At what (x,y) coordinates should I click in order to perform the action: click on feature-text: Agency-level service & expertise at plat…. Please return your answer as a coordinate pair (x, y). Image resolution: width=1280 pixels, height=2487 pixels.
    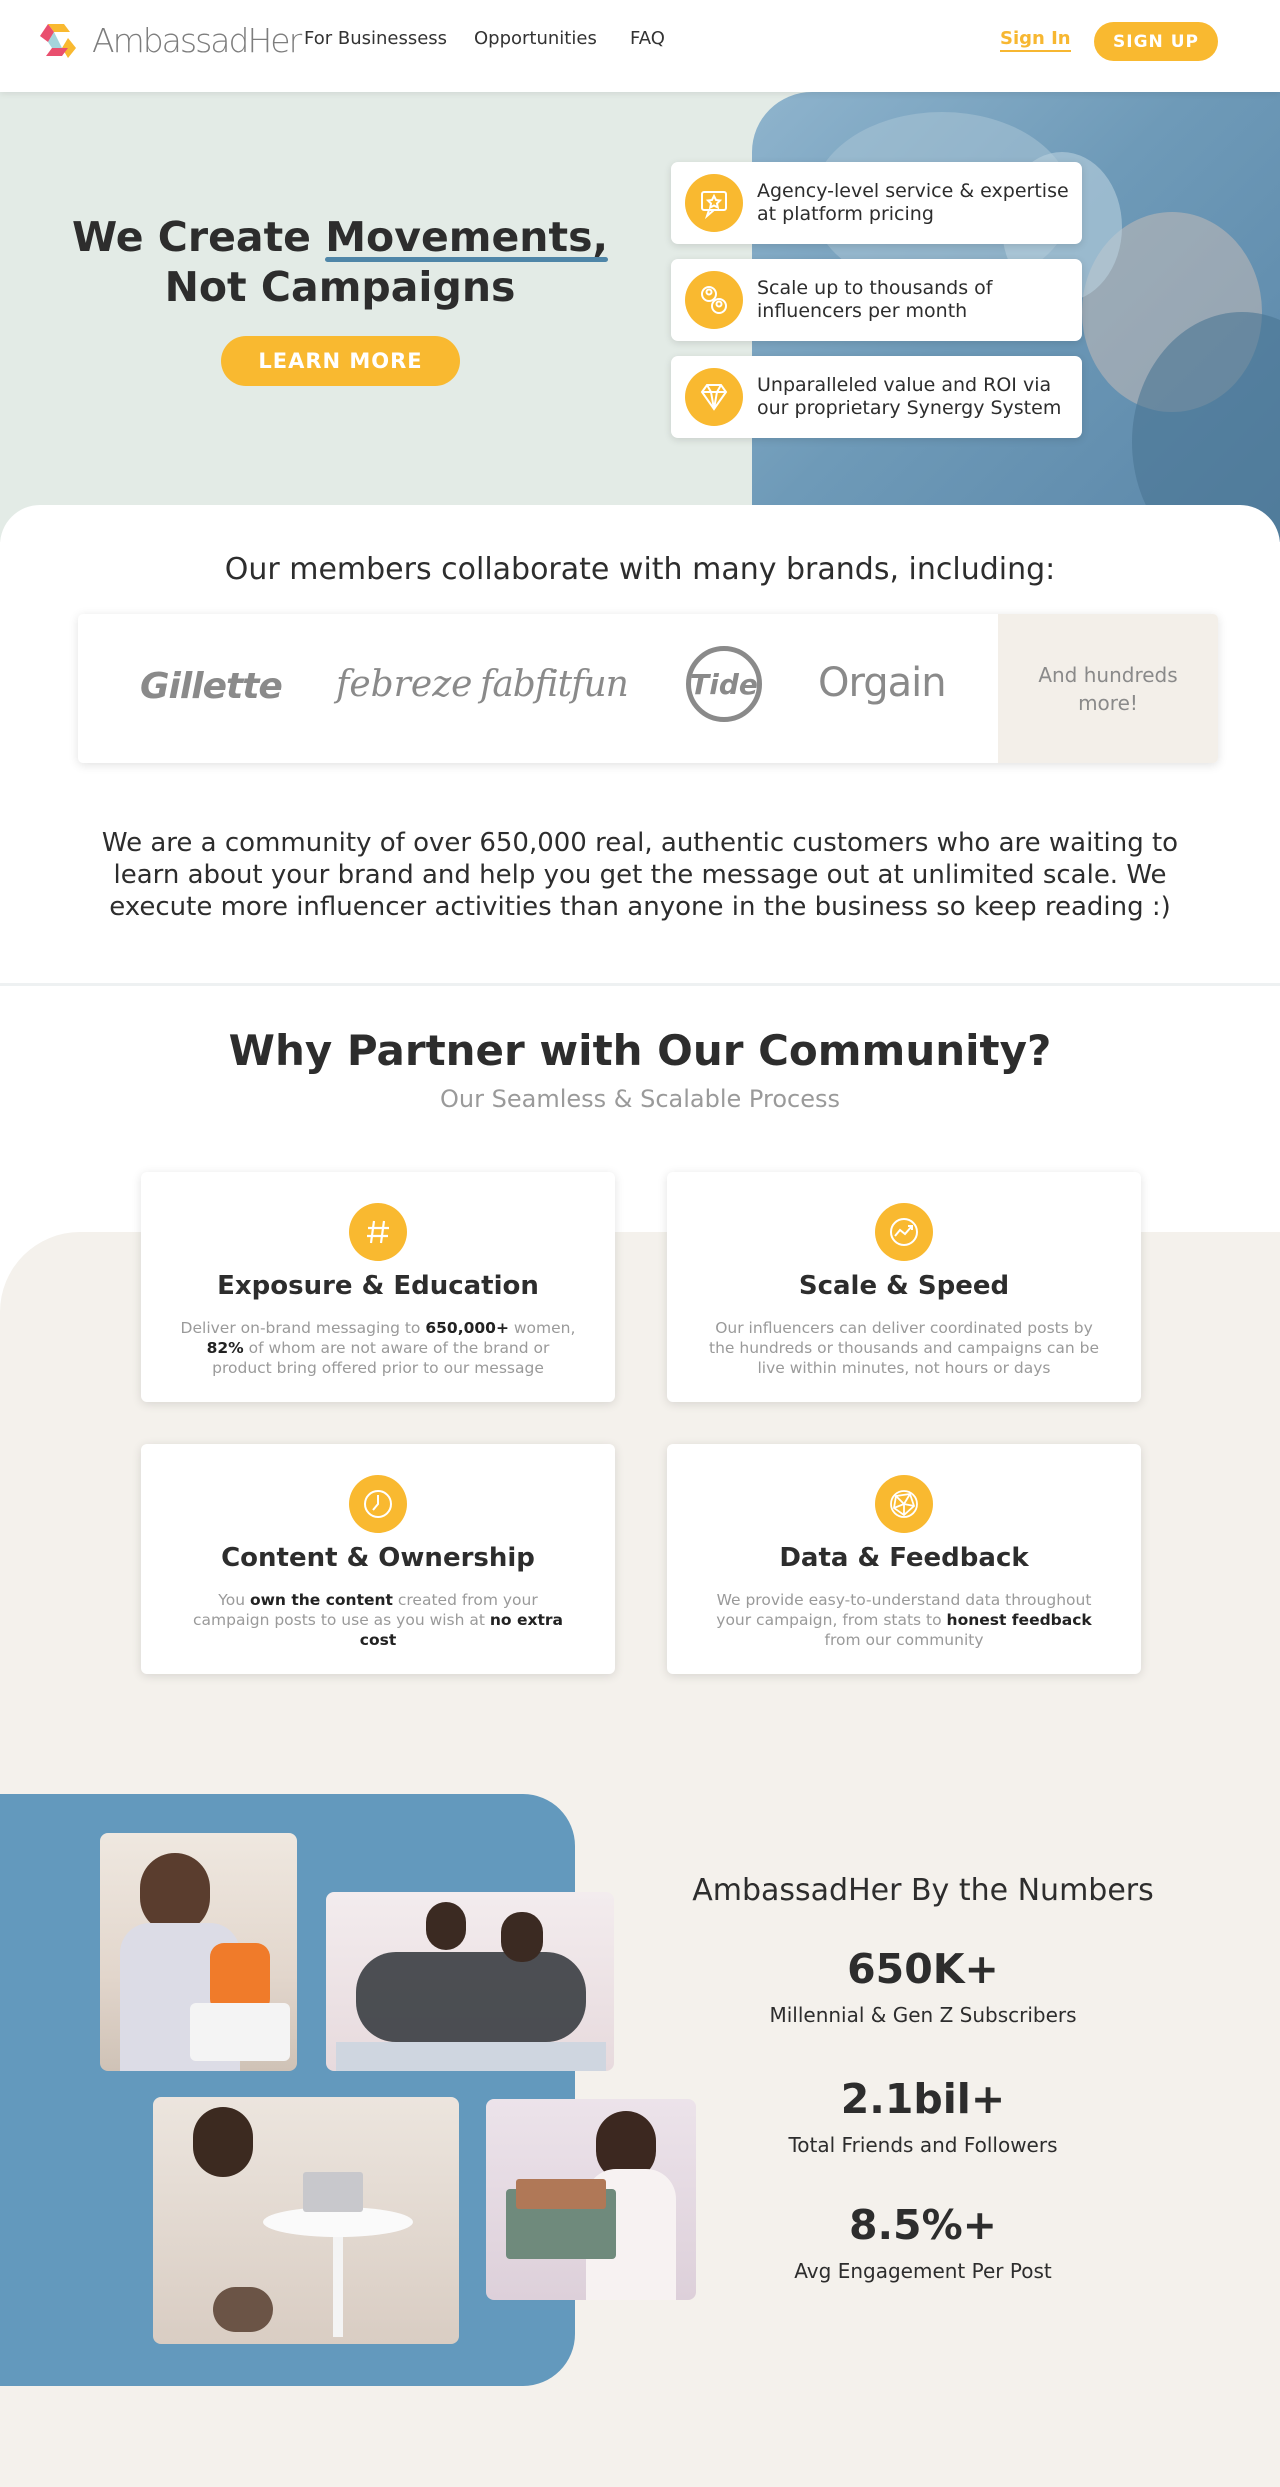
    Looking at the image, I should click on (913, 202).